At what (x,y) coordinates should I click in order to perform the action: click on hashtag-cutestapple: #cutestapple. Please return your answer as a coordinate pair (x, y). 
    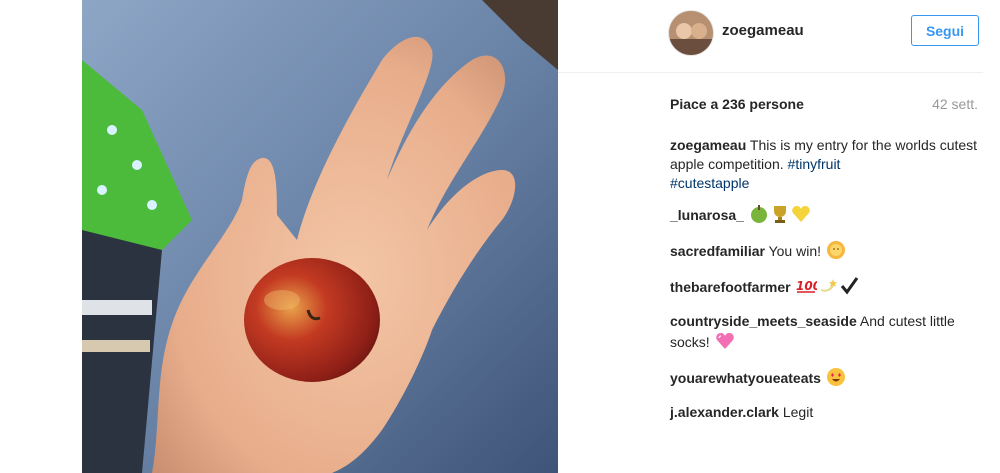
    Looking at the image, I should click on (709, 183).